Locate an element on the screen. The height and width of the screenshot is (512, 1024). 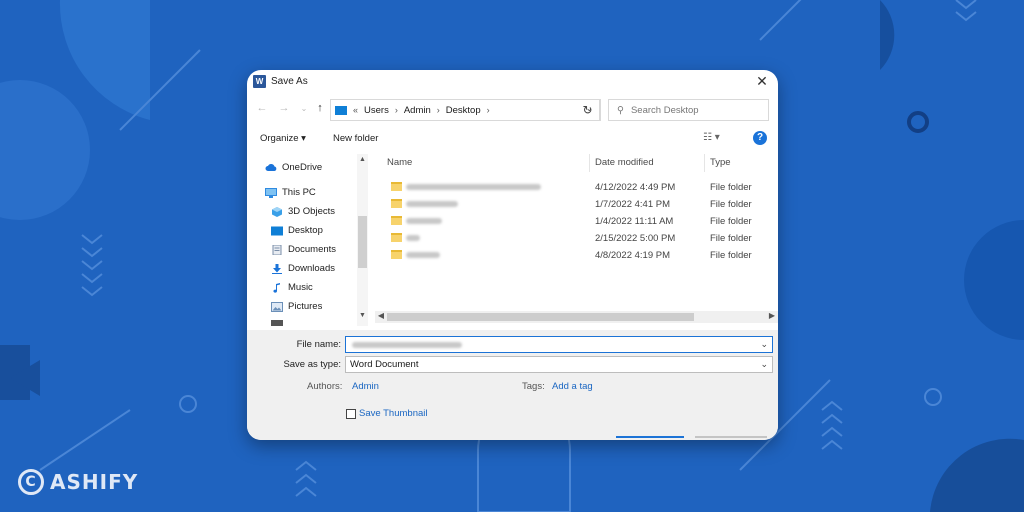
save-as-type-select: Word Document ⌄ is located at coordinates (559, 364).